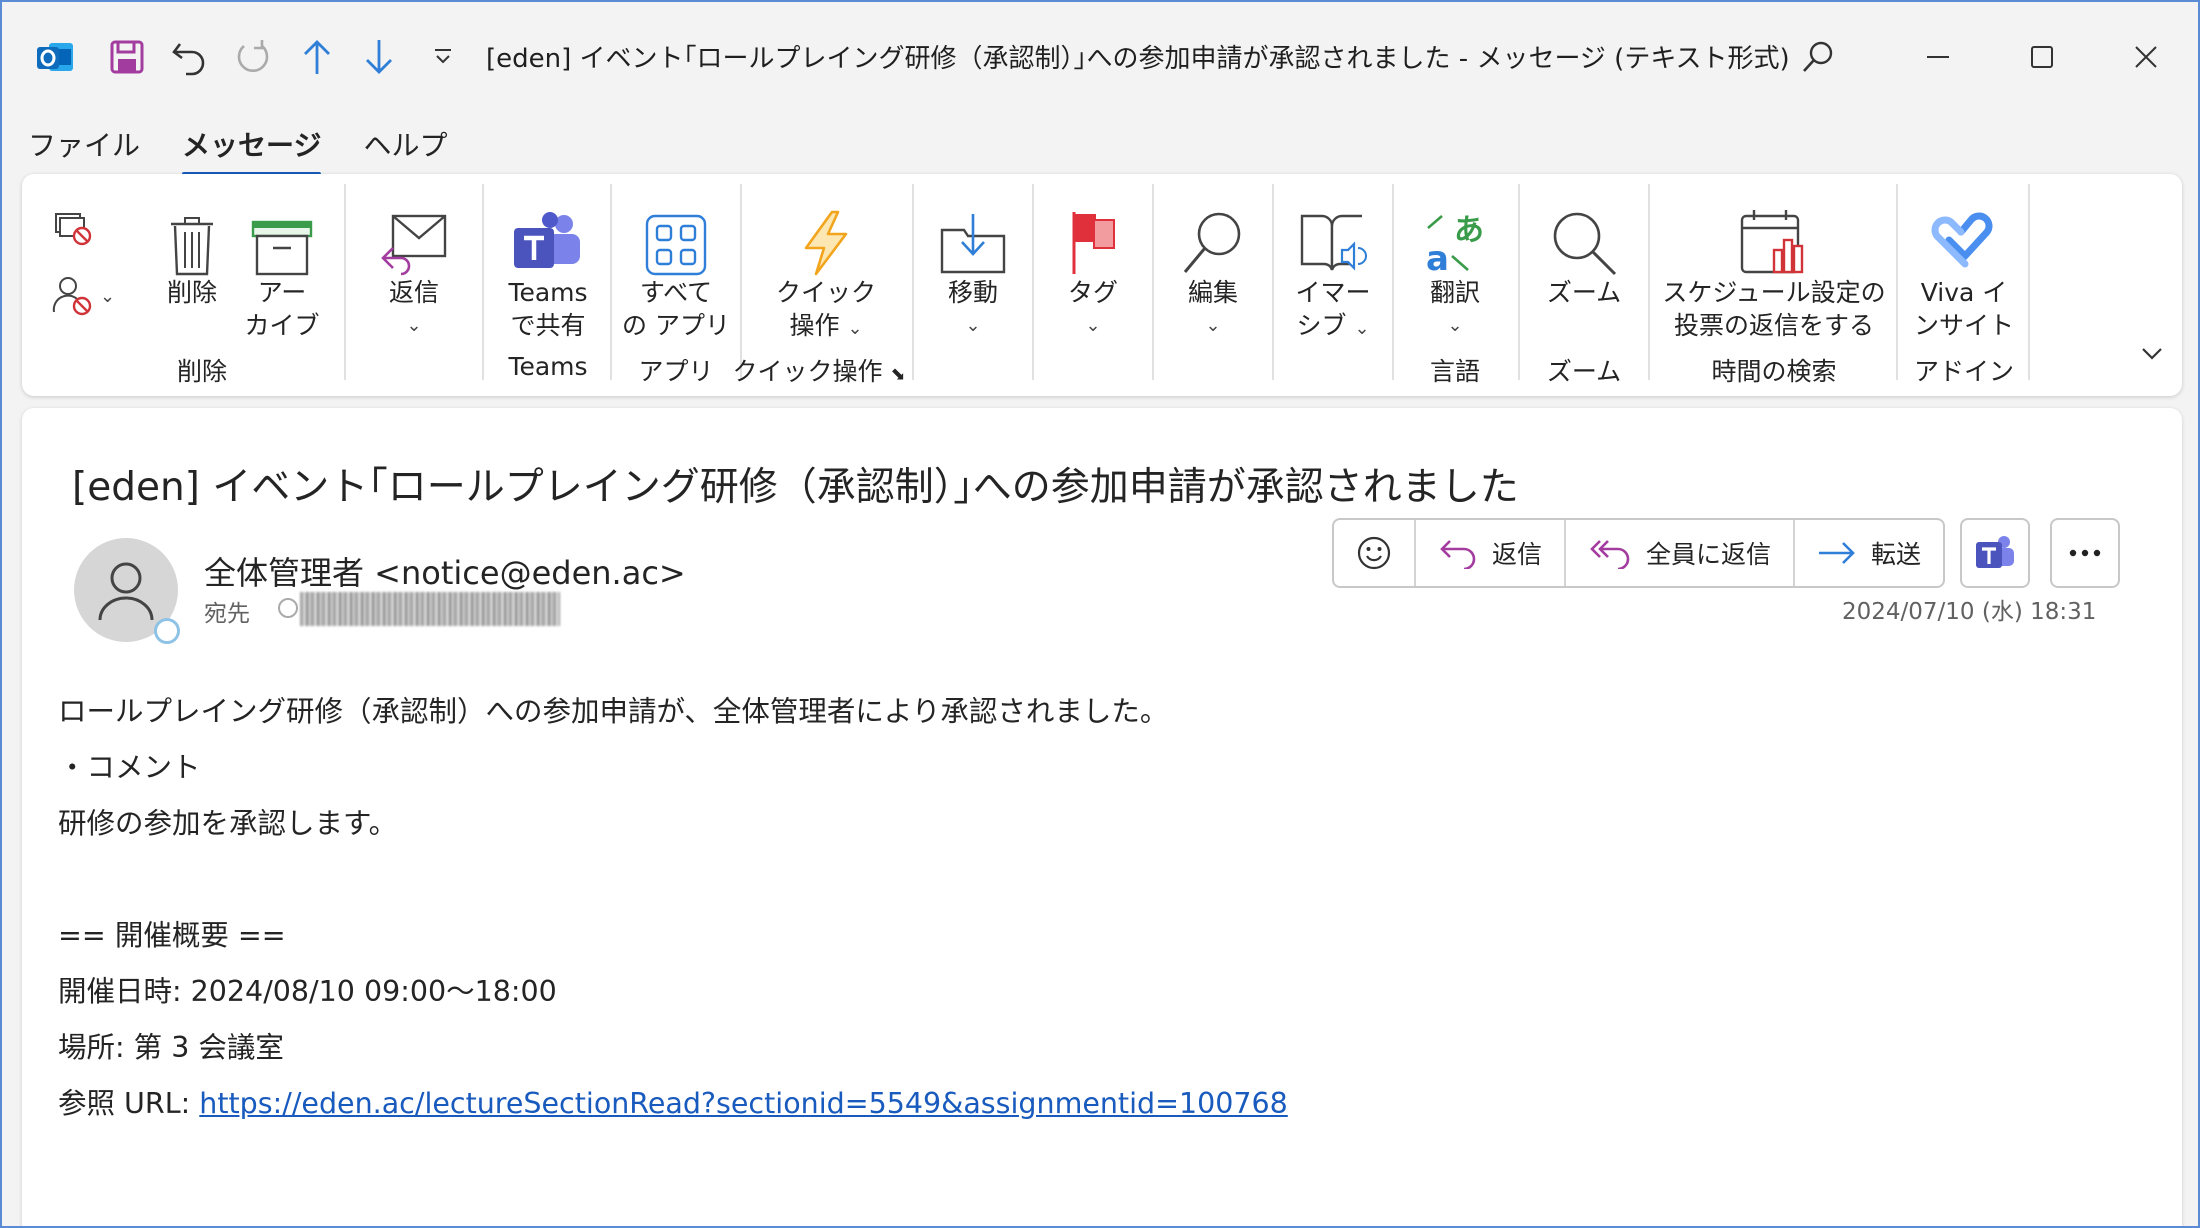 This screenshot has height=1228, width=2200. What do you see at coordinates (127, 57) in the screenshot?
I see `save-icon` at bounding box center [127, 57].